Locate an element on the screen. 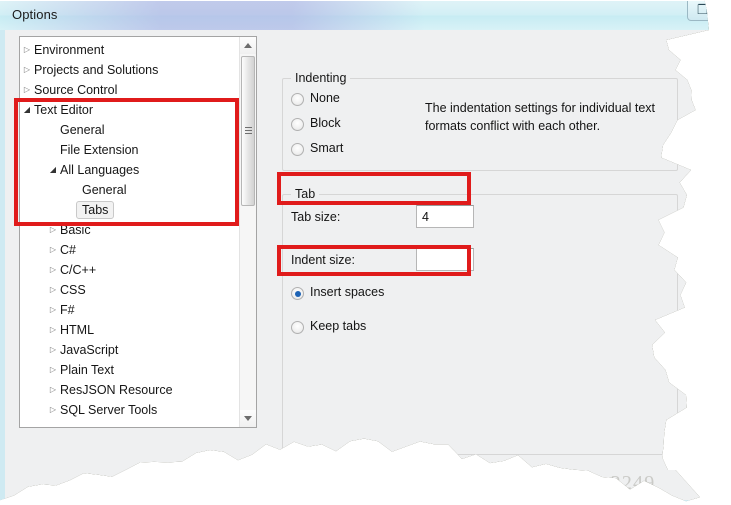 The height and width of the screenshot is (505, 731). tree-item-plain-text: ▷ Plain Text is located at coordinates (128, 370).